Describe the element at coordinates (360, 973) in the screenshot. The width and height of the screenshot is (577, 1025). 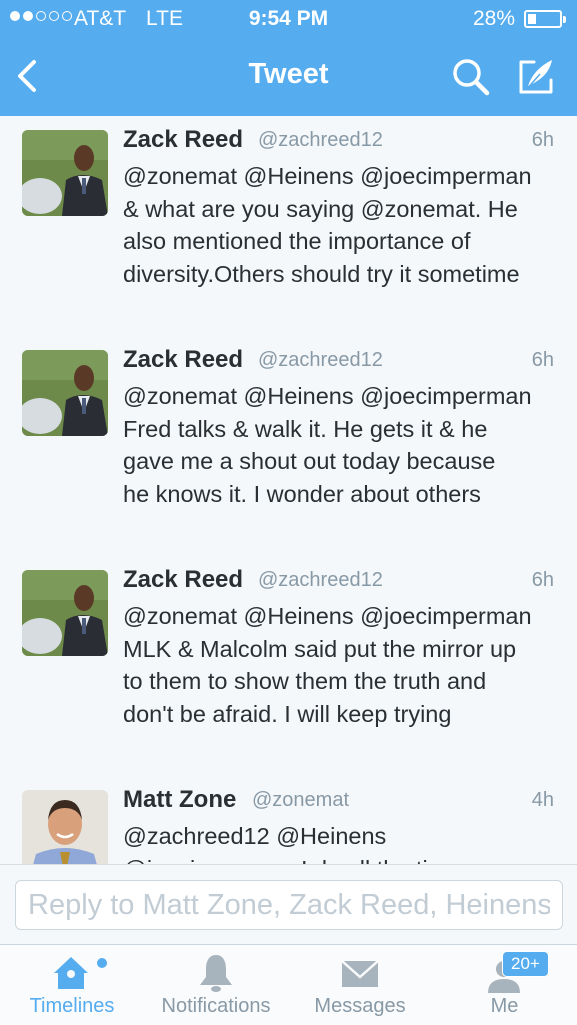
I see `envelope-icon` at that location.